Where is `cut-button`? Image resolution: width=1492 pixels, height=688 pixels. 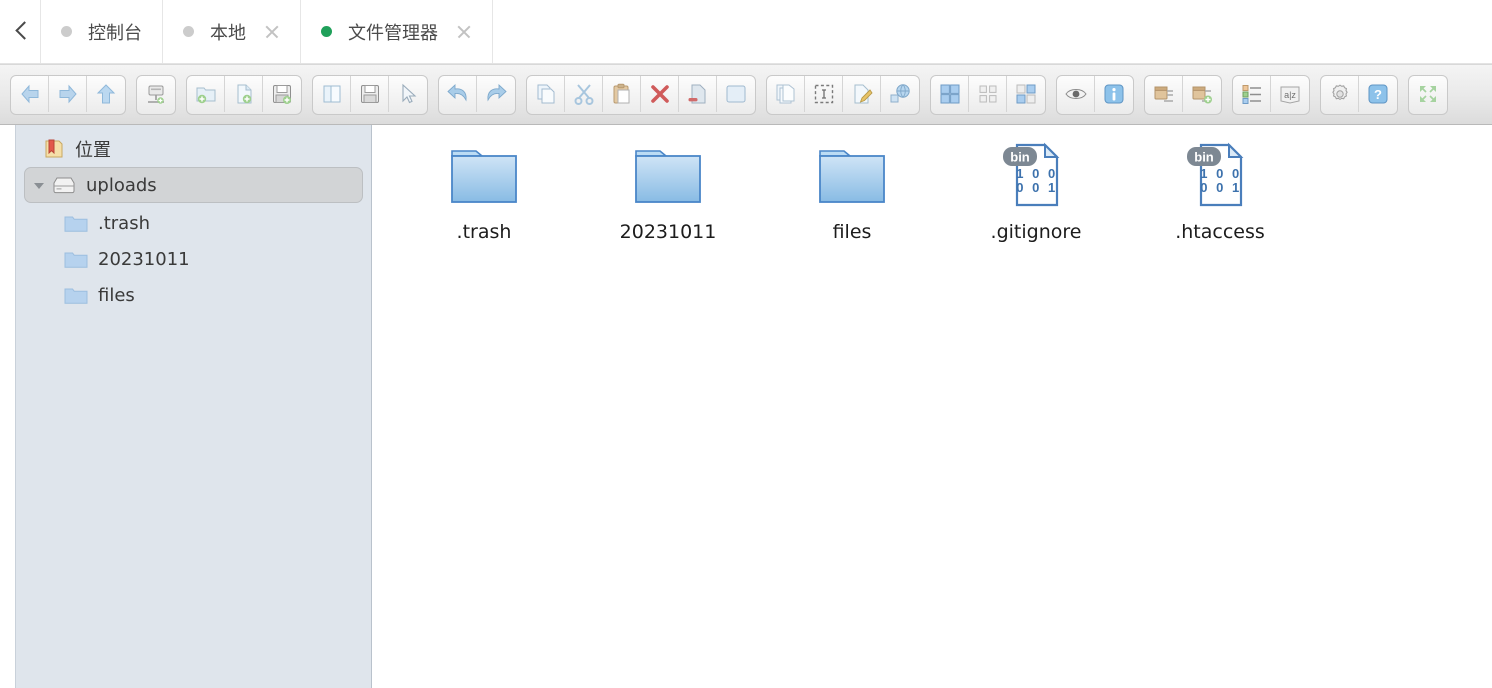 cut-button is located at coordinates (584, 93).